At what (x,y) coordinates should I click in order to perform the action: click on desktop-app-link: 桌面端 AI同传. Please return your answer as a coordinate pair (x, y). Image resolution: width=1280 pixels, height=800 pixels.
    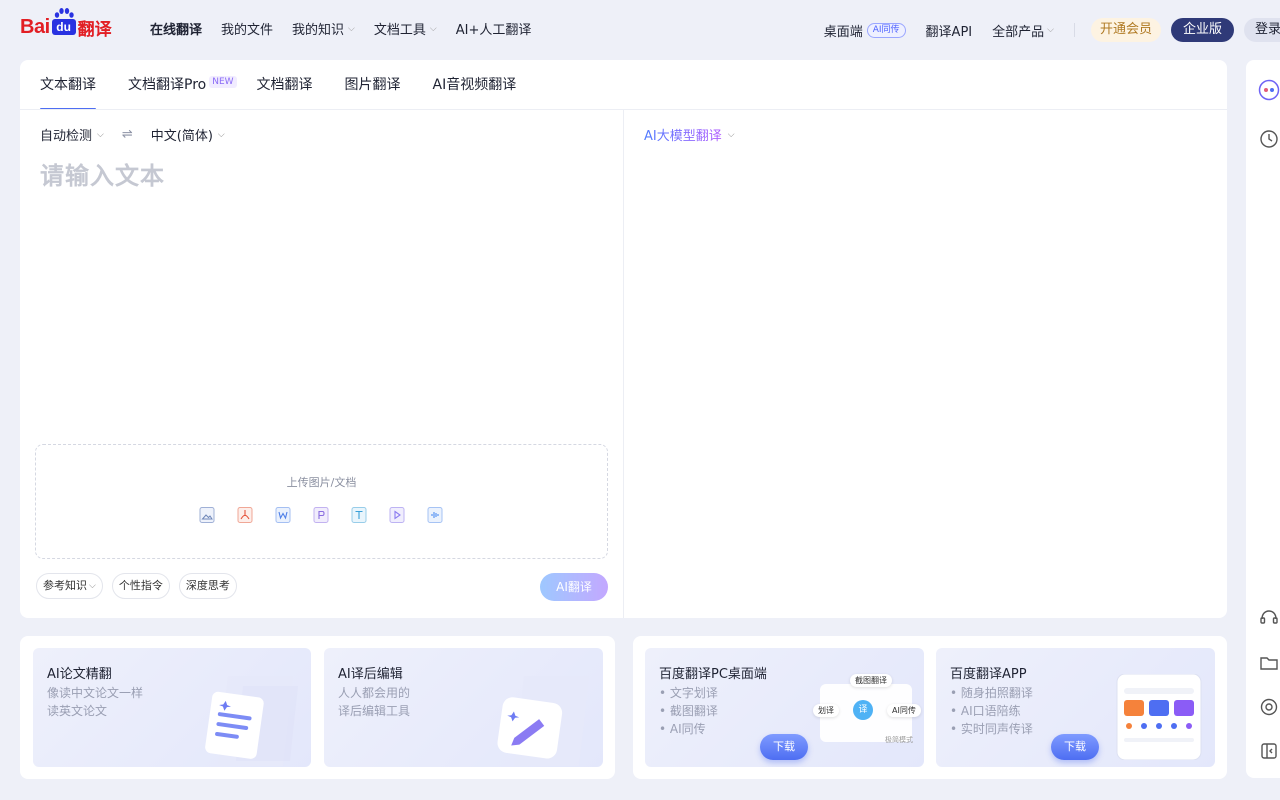
    Looking at the image, I should click on (865, 30).